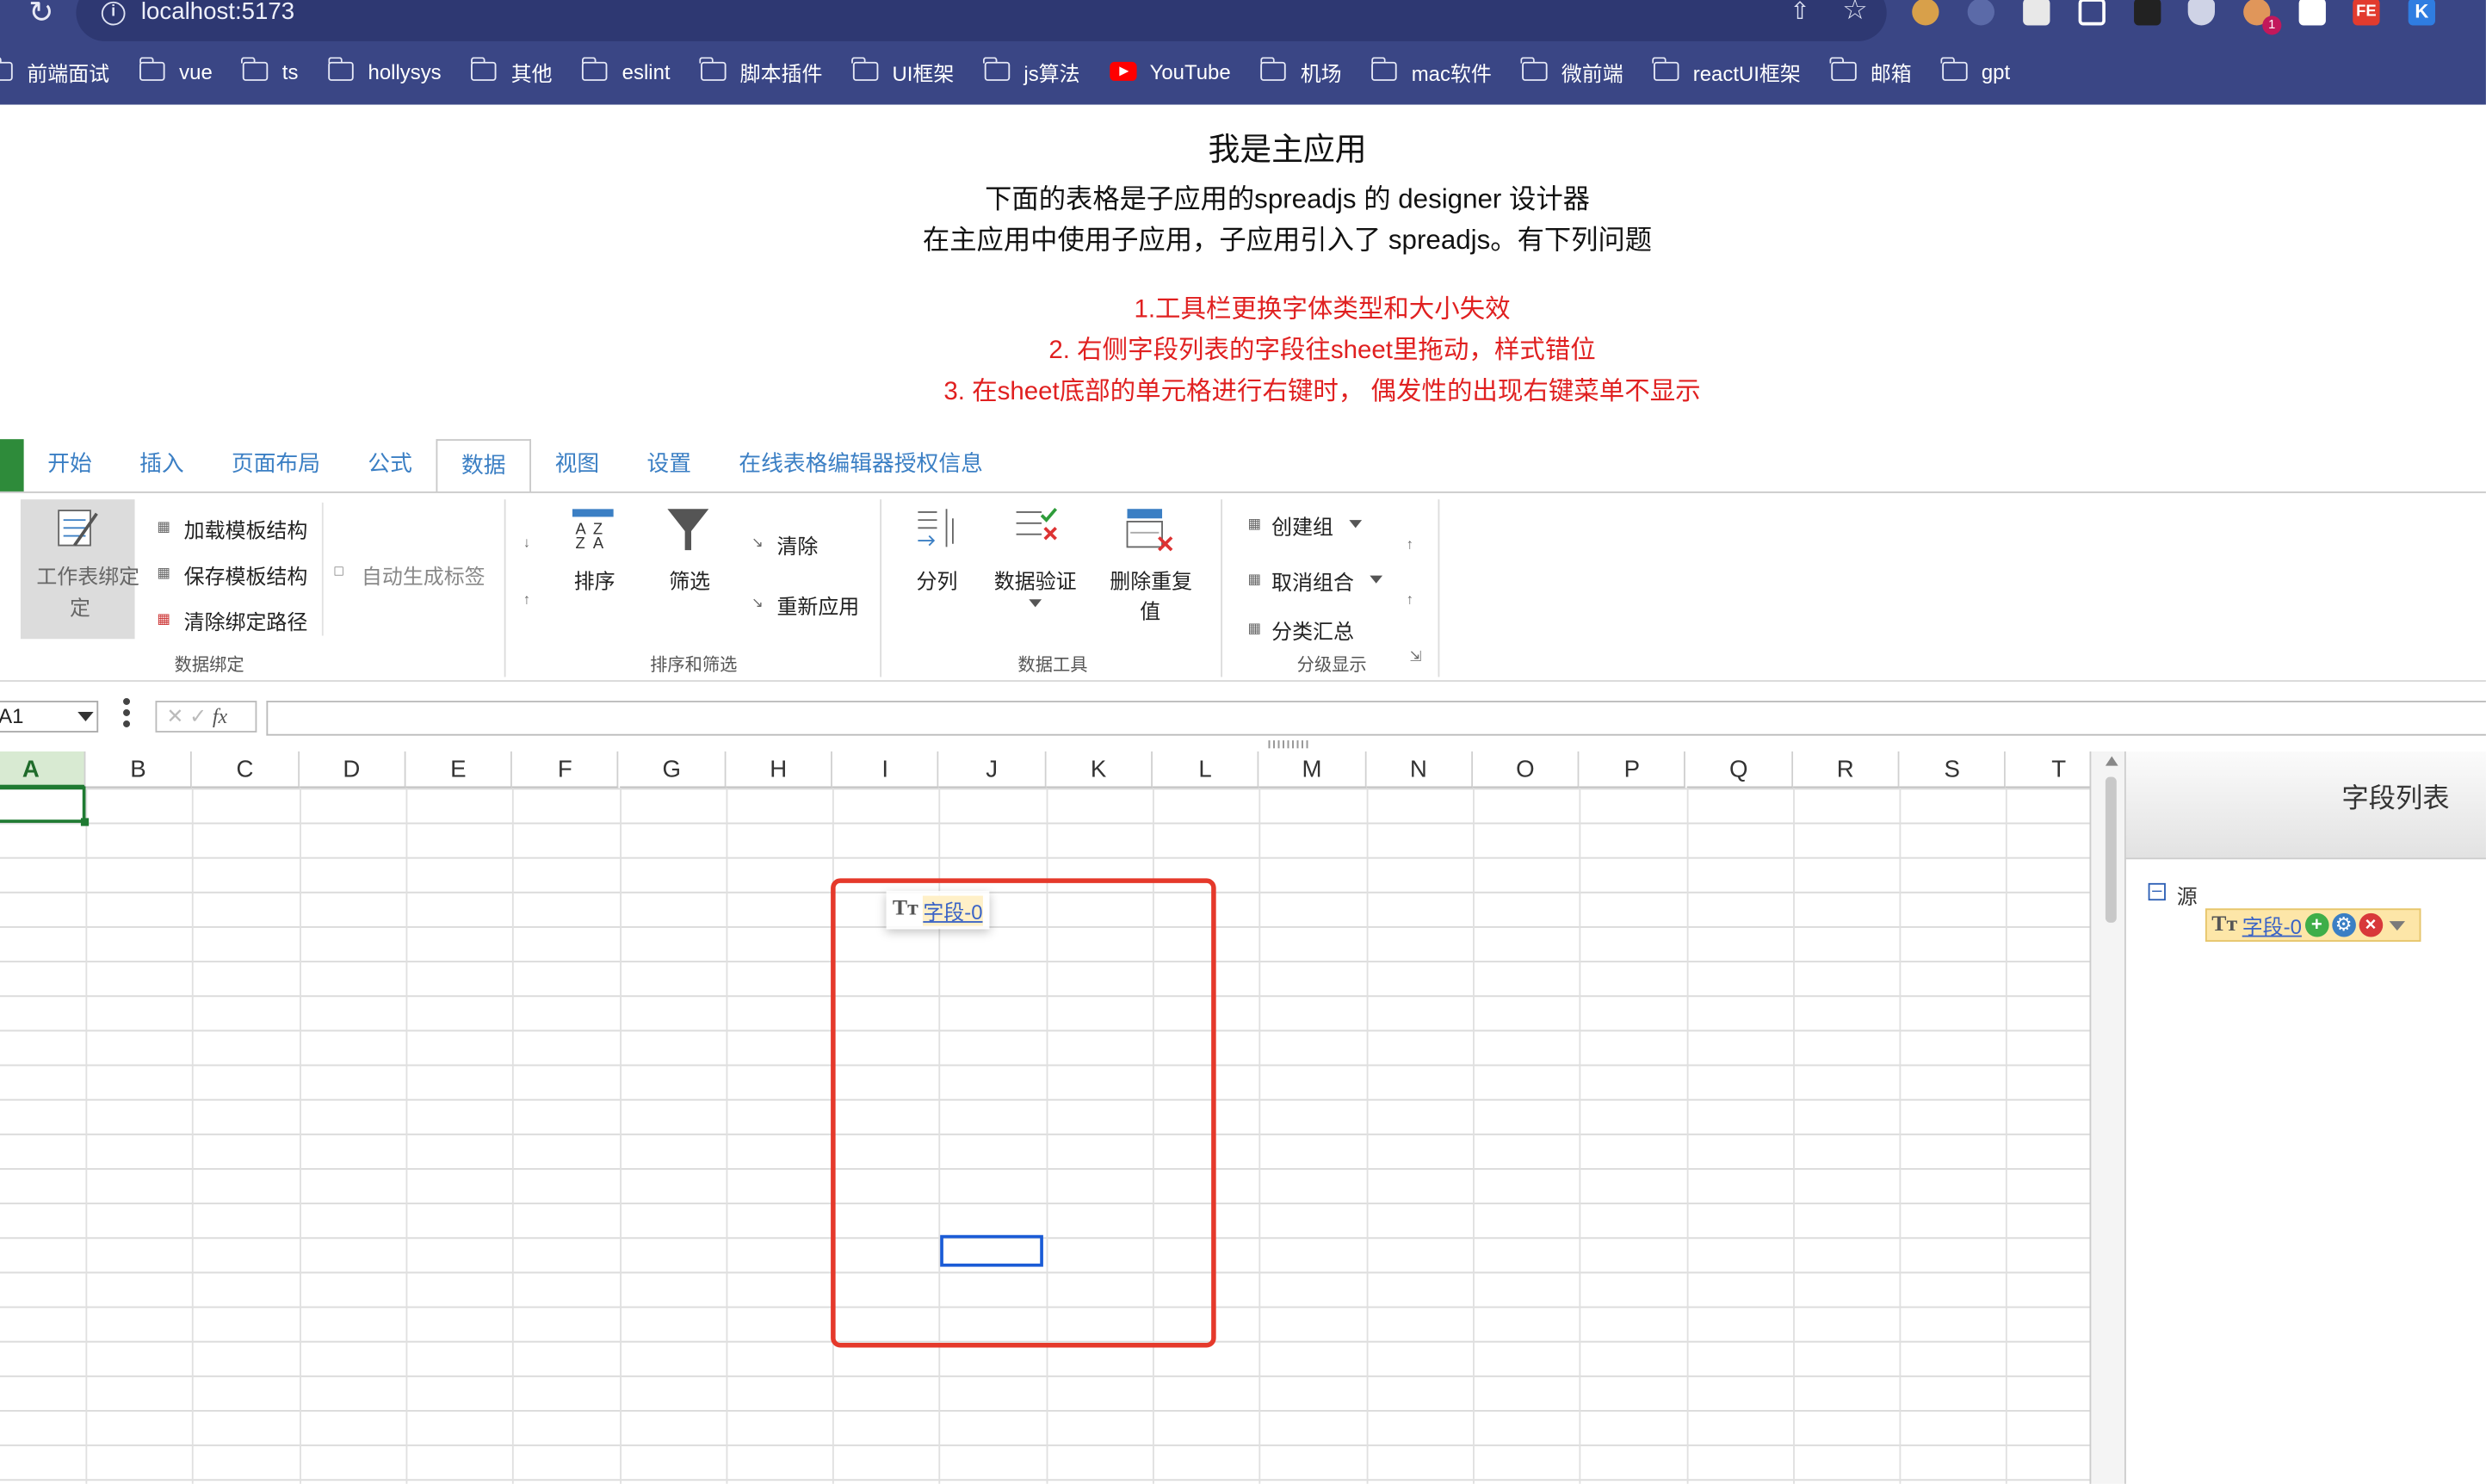  Describe the element at coordinates (390, 465) in the screenshot. I see `ribbon-tab: 公式` at that location.